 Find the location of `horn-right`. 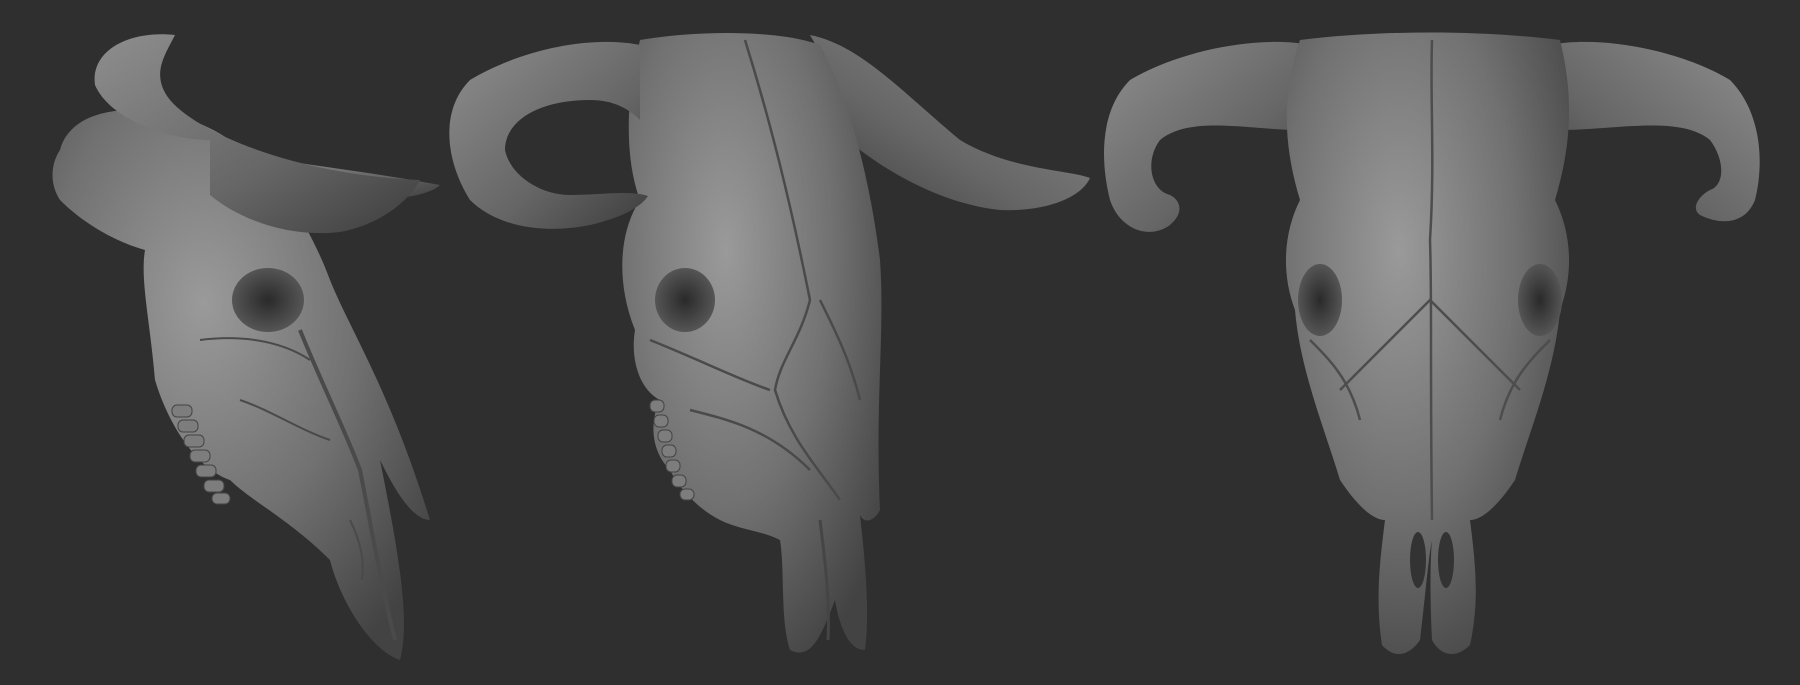

horn-right is located at coordinates (1655, 131).